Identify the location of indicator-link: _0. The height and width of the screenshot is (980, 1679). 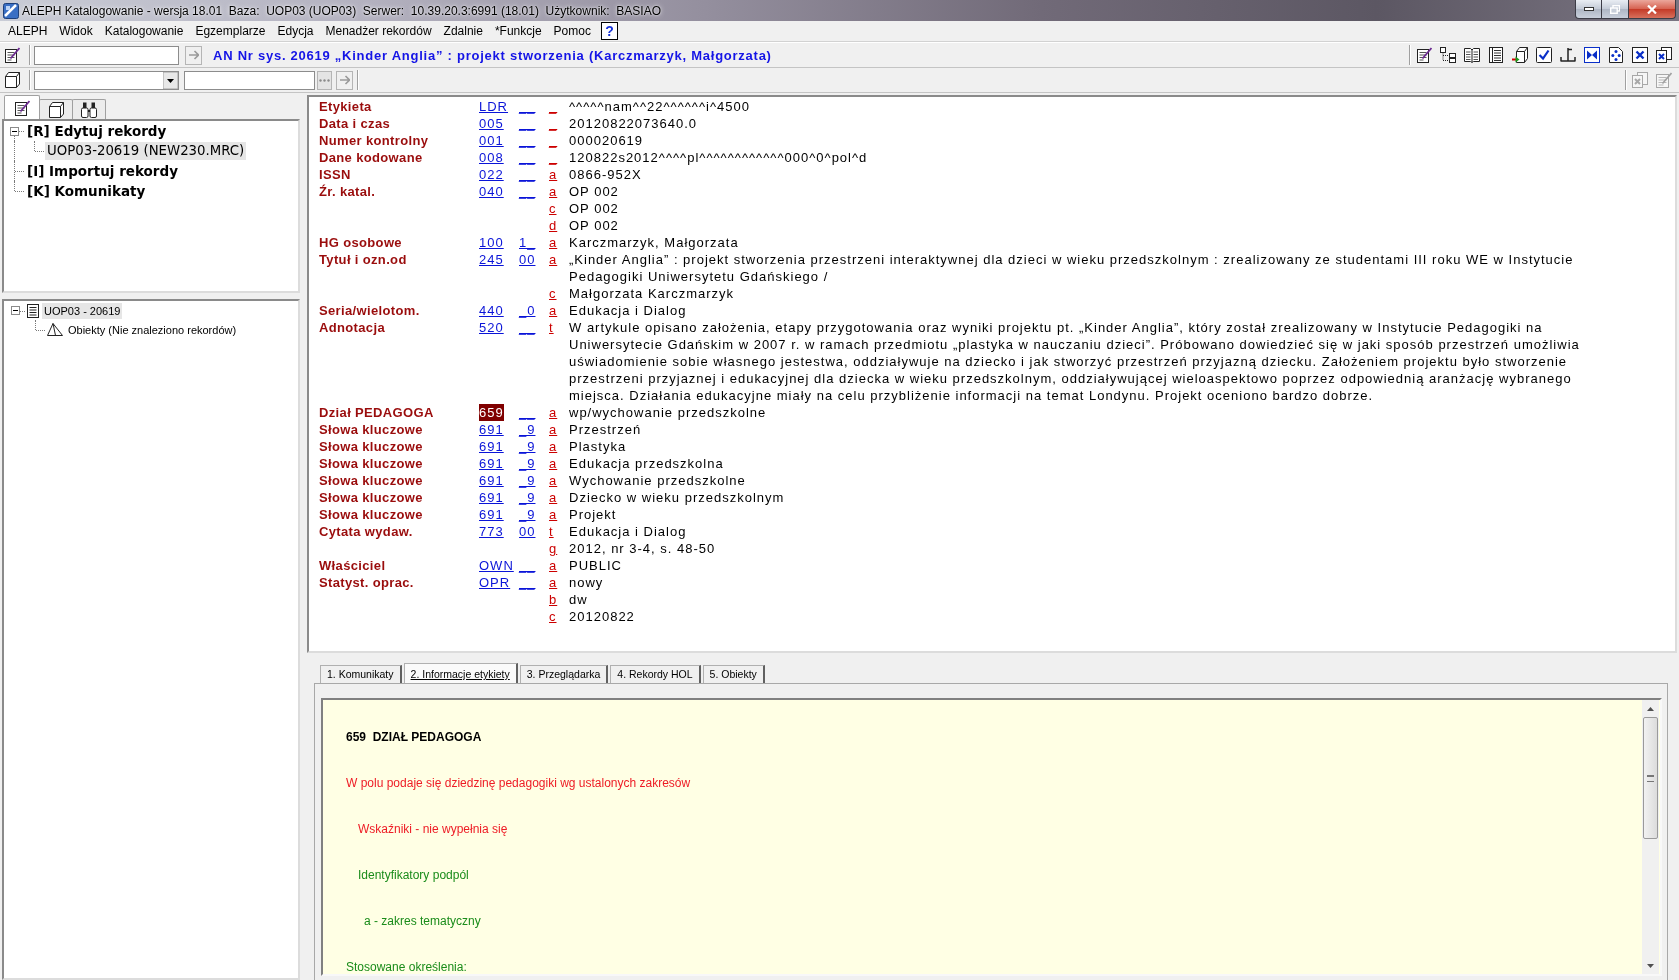
(527, 310).